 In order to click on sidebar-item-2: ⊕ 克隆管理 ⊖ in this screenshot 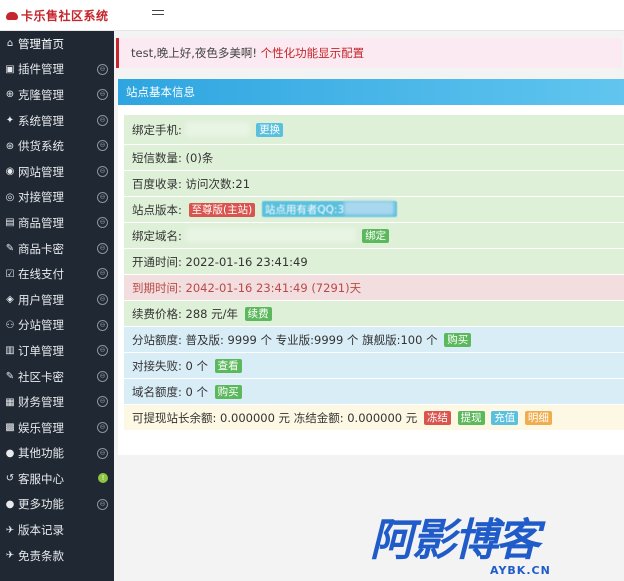, I will do `click(57, 95)`.